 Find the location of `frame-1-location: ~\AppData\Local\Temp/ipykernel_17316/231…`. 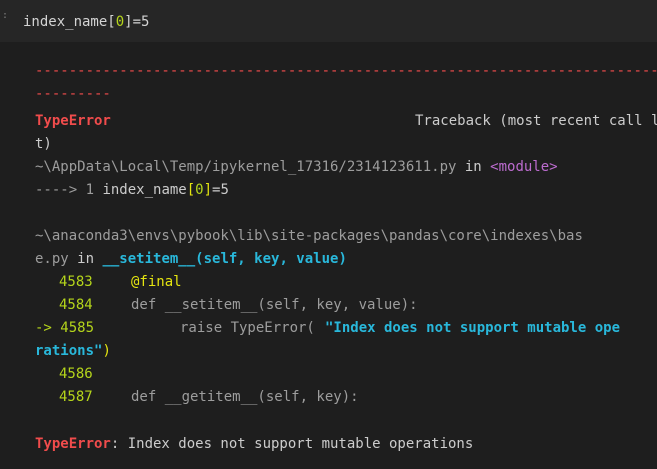

frame-1-location: ~\AppData\Local\Temp/ipykernel_17316/231… is located at coordinates (296, 167).